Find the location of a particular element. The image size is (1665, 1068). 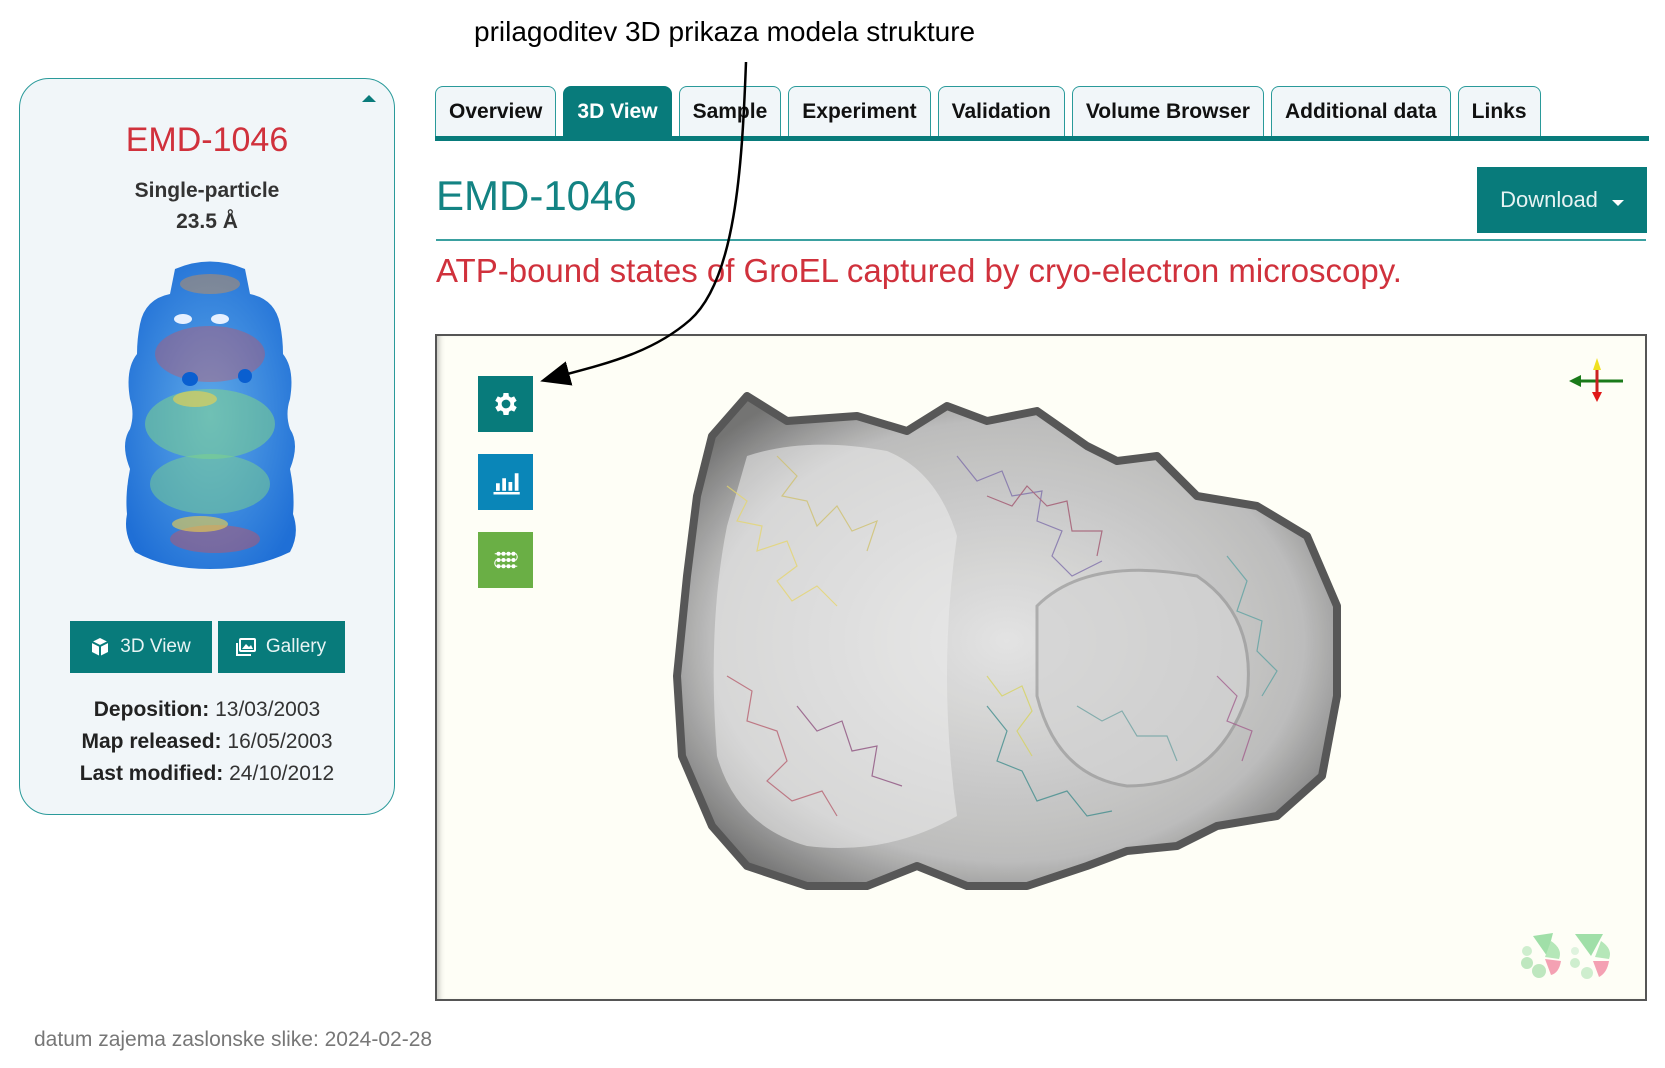

deposition-row: Deposition: 13/03/2003 is located at coordinates (207, 710).